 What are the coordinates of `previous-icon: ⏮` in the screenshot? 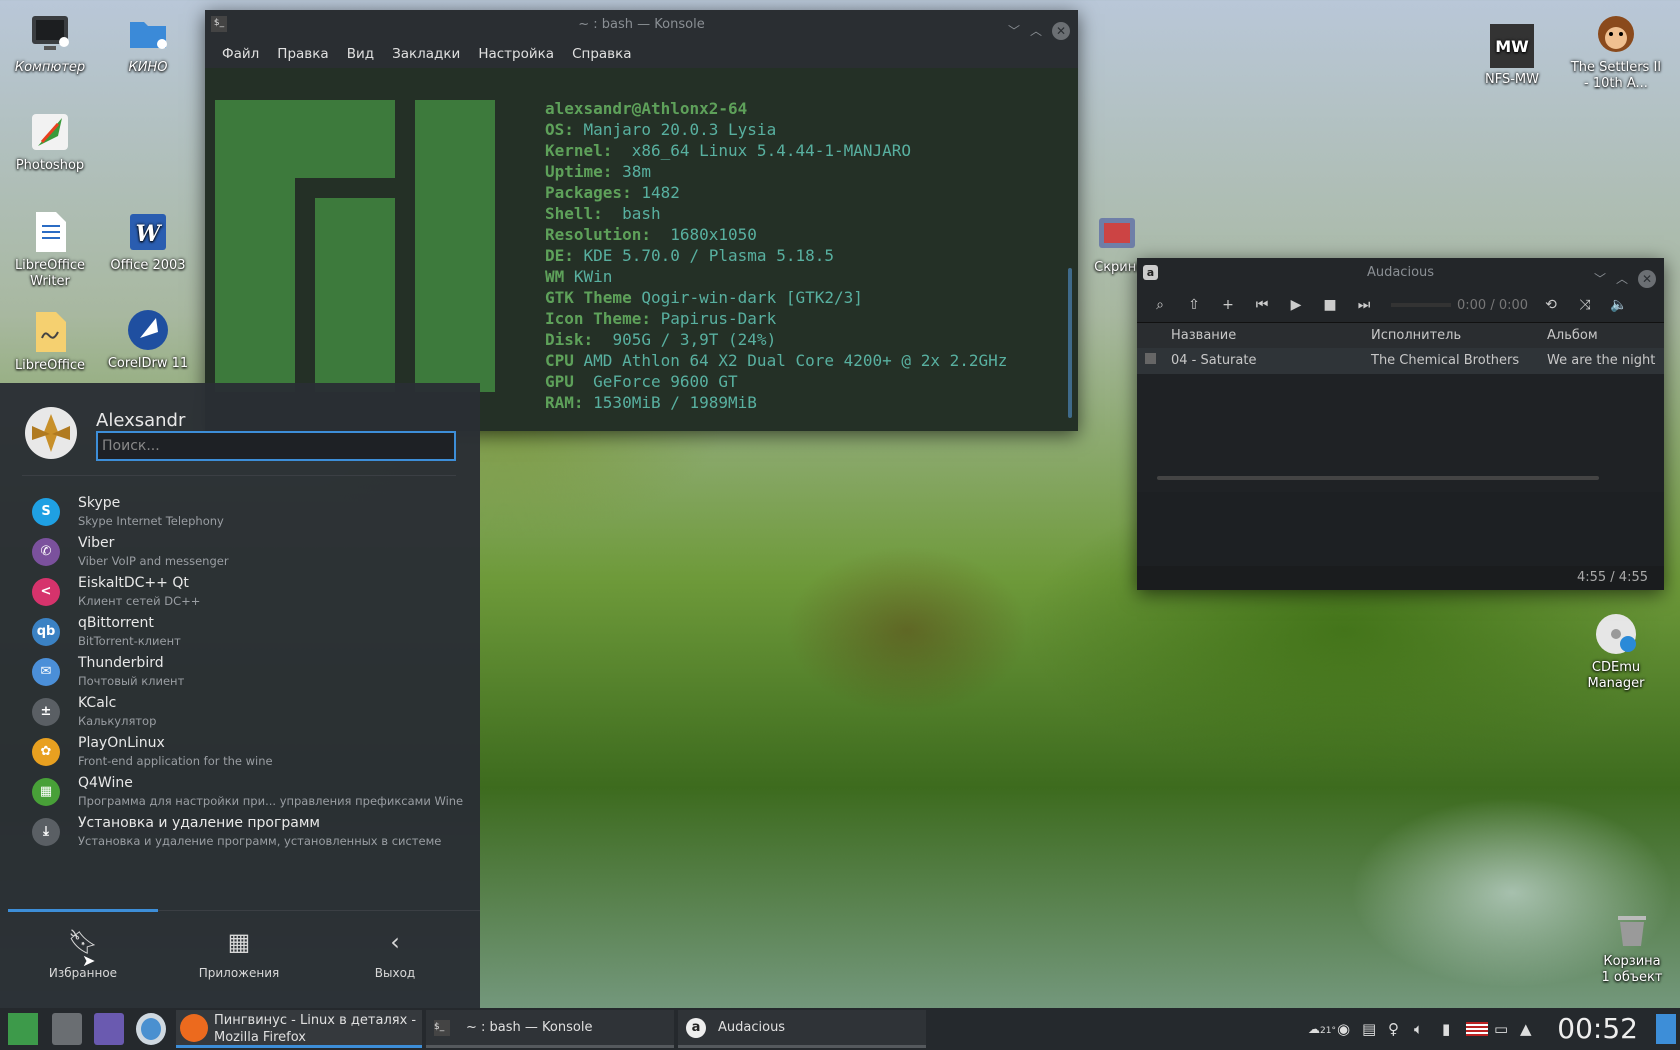 It's located at (1262, 305).